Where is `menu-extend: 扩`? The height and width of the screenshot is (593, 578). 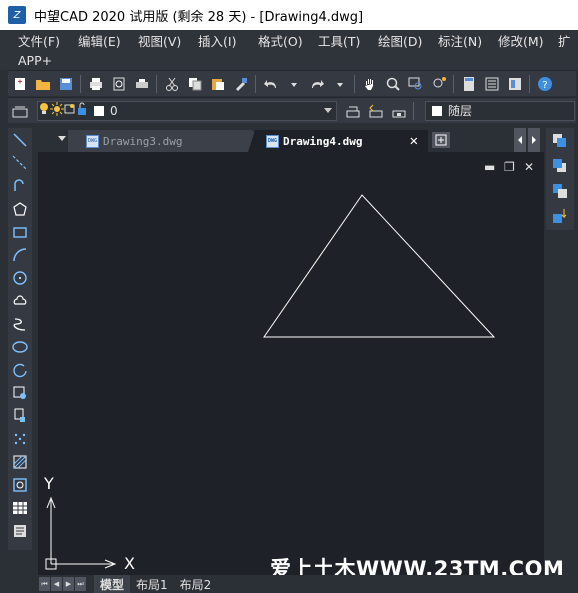 menu-extend: 扩 is located at coordinates (559, 40).